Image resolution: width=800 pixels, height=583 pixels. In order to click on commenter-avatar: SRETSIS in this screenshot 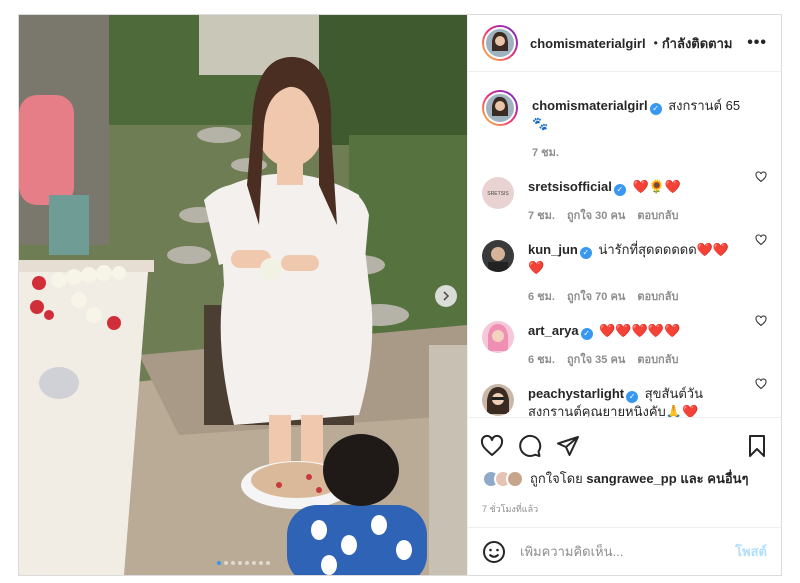, I will do `click(498, 193)`.